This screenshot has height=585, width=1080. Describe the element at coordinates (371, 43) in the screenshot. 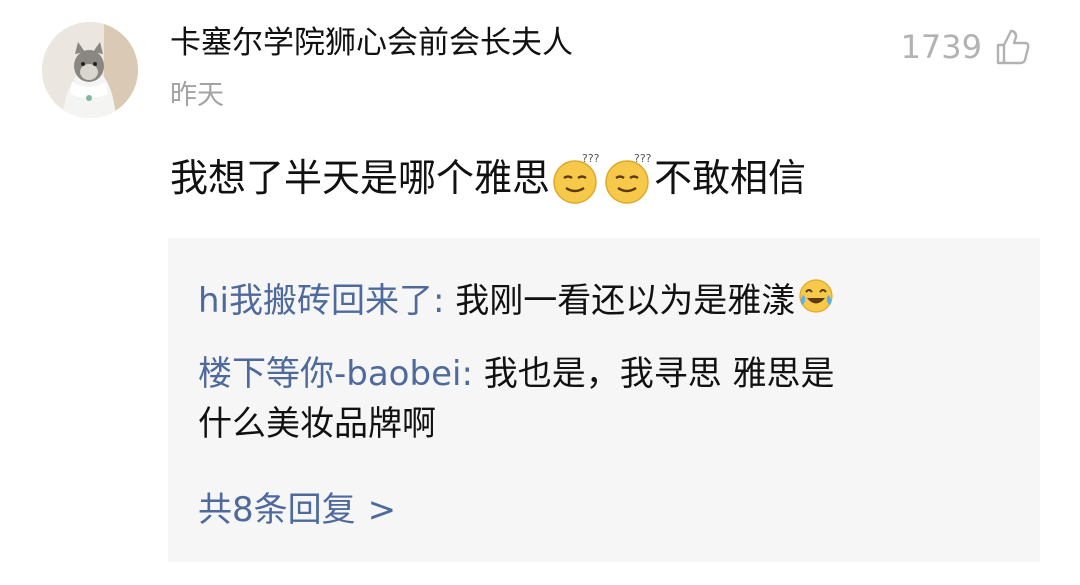

I see `comment-username: 卡塞尔学院狮心会前会长夫人` at that location.